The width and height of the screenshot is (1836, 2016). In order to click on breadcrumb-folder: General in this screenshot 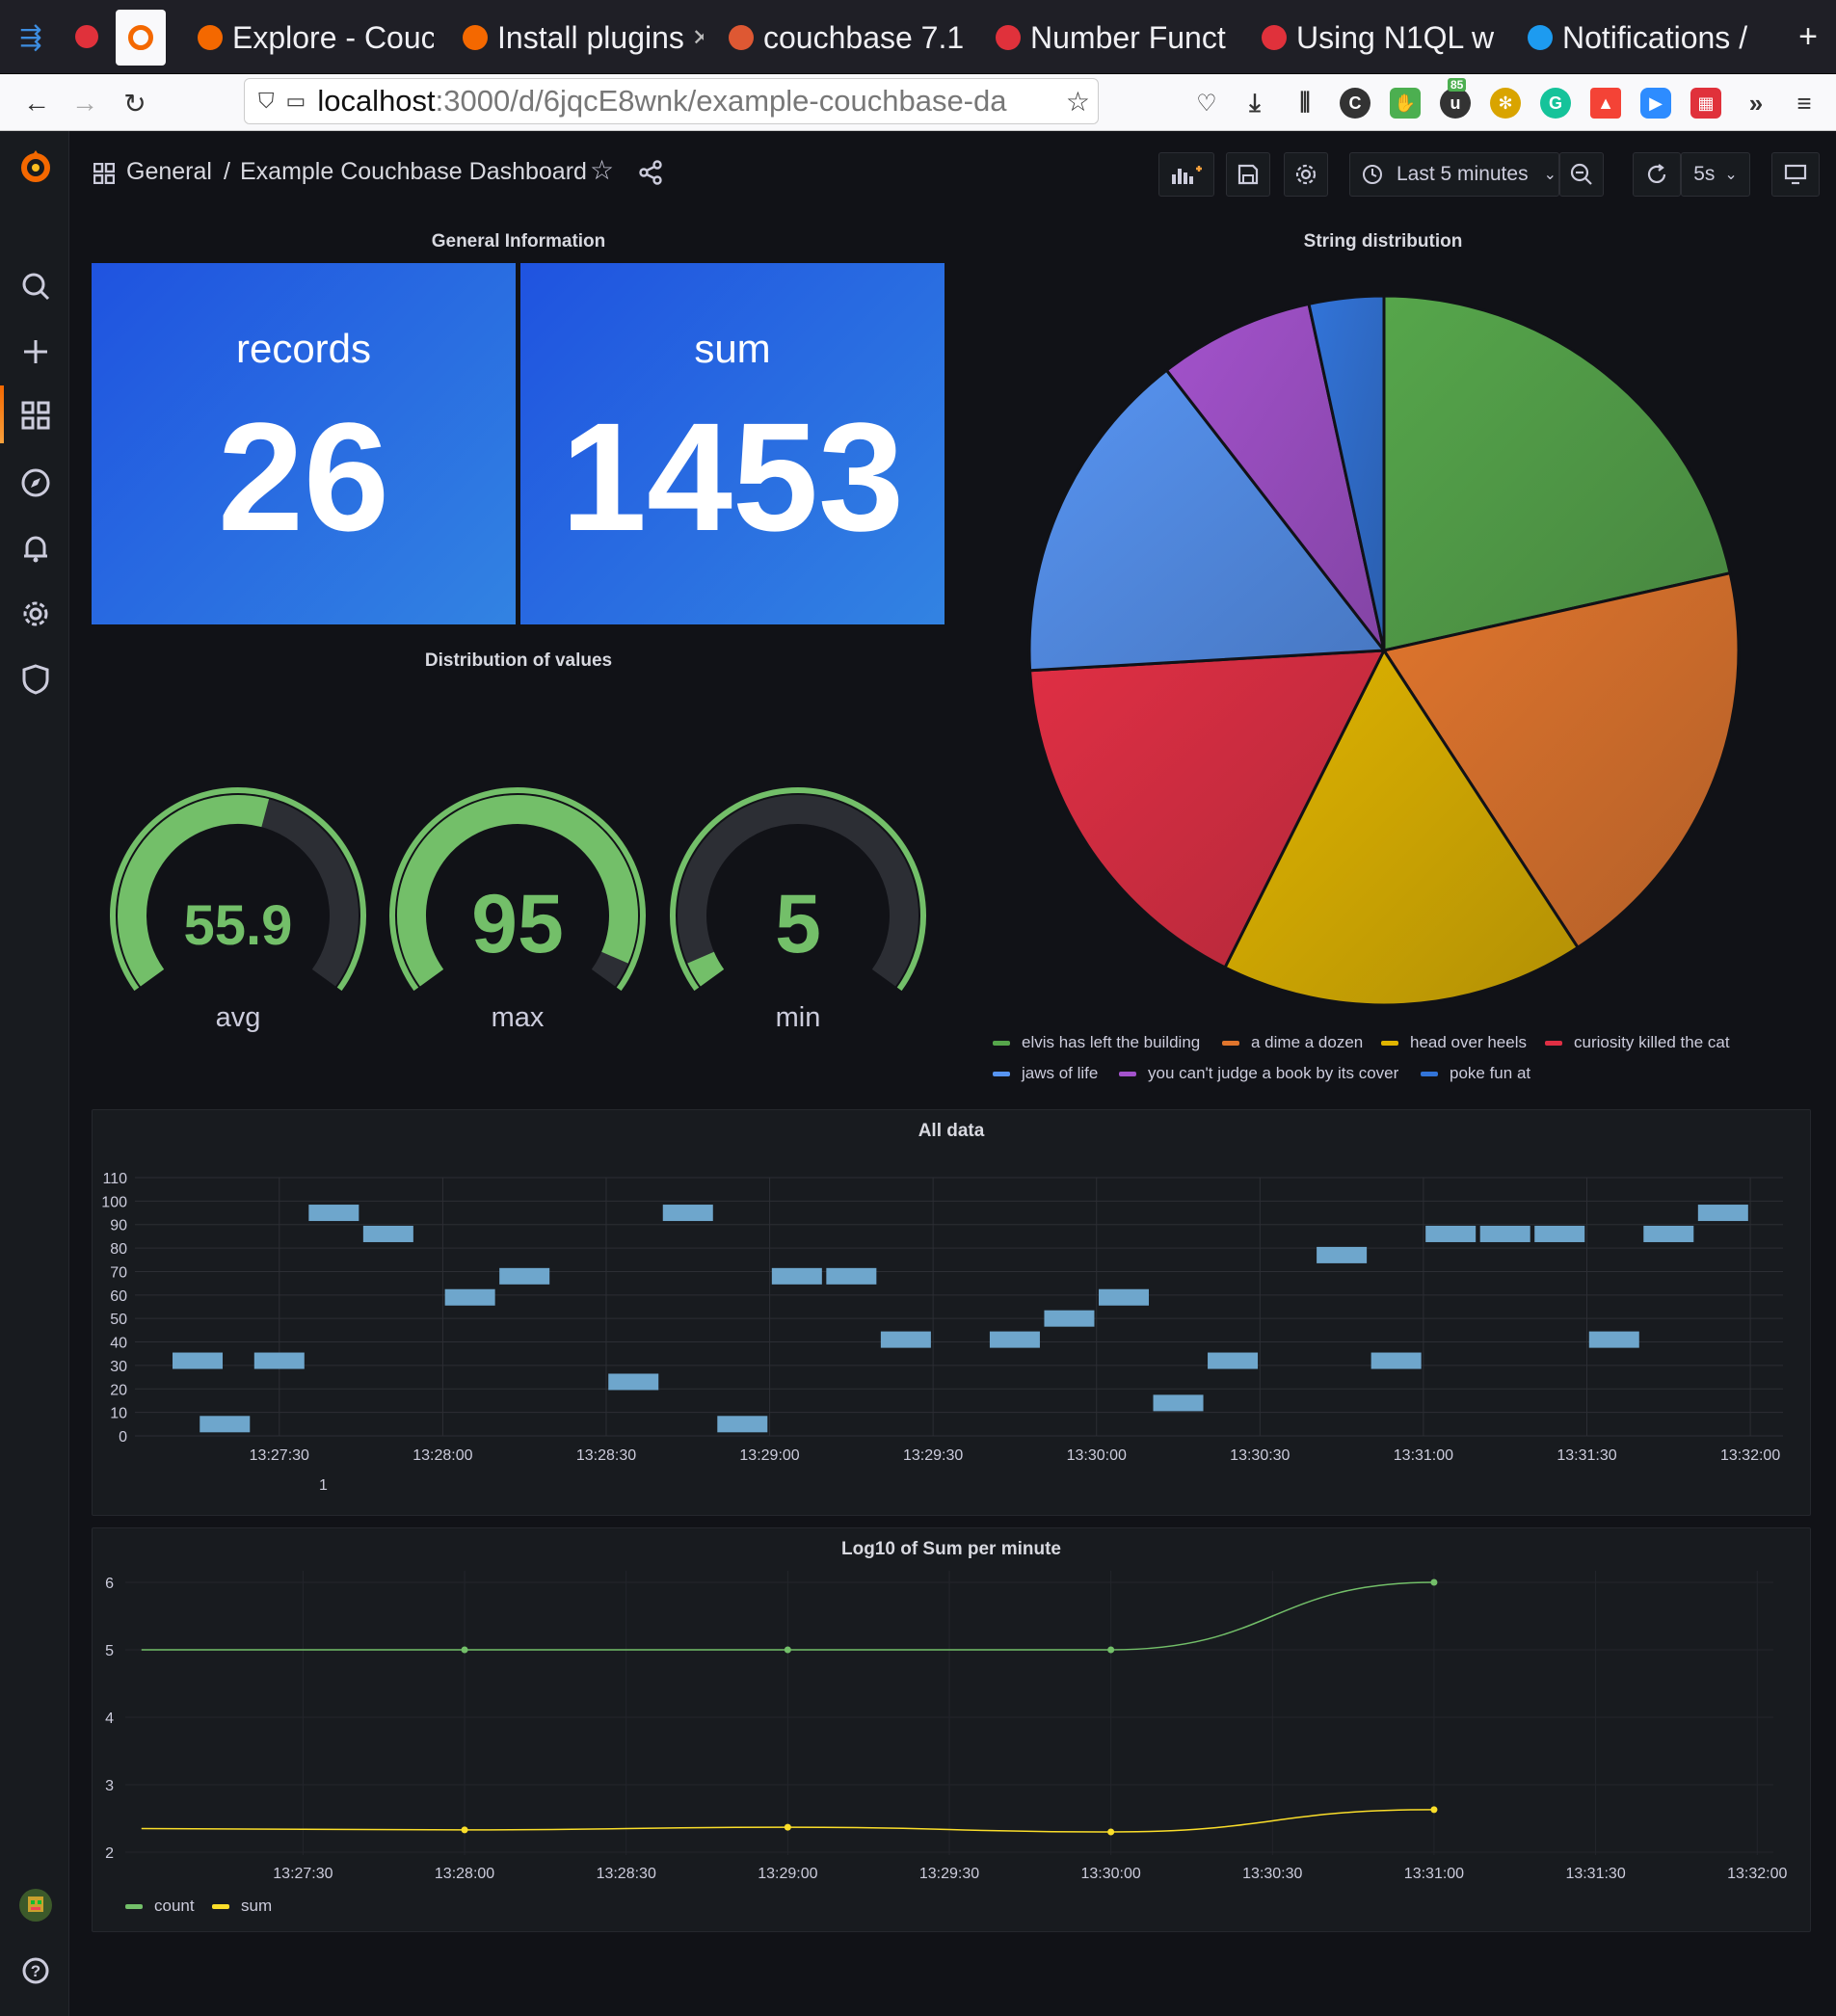, I will do `click(169, 172)`.